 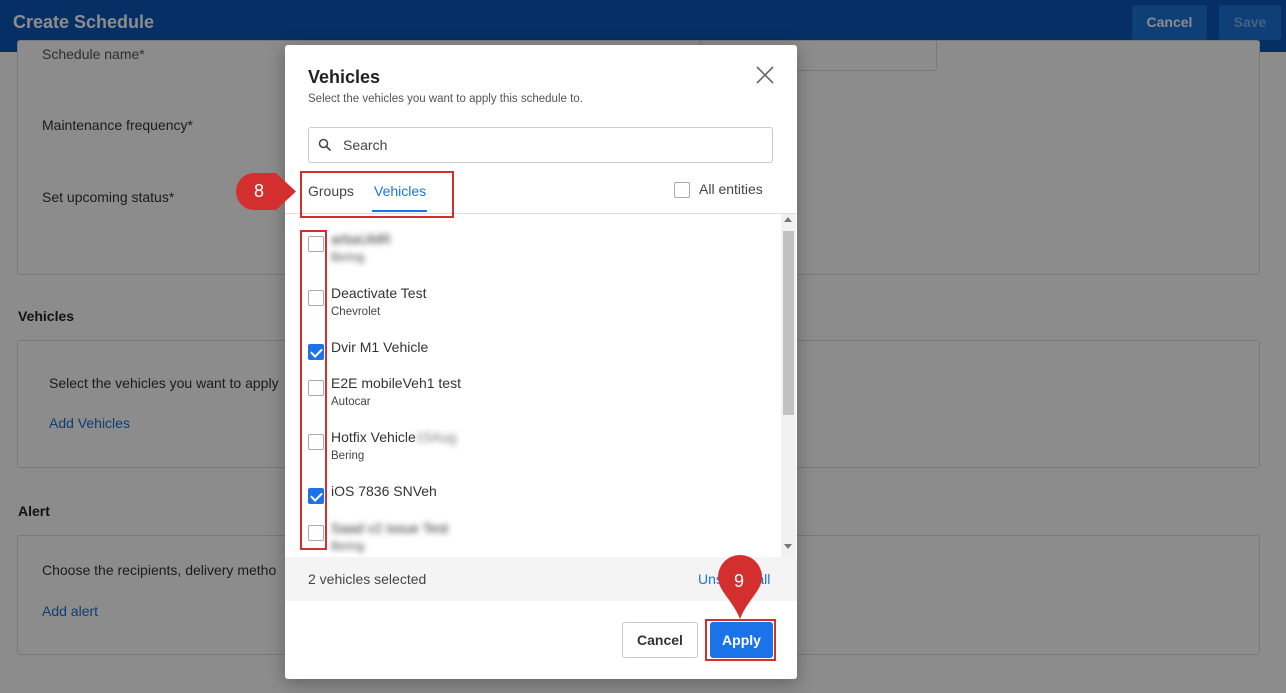 What do you see at coordinates (739, 581) in the screenshot?
I see `step-9-label: 9` at bounding box center [739, 581].